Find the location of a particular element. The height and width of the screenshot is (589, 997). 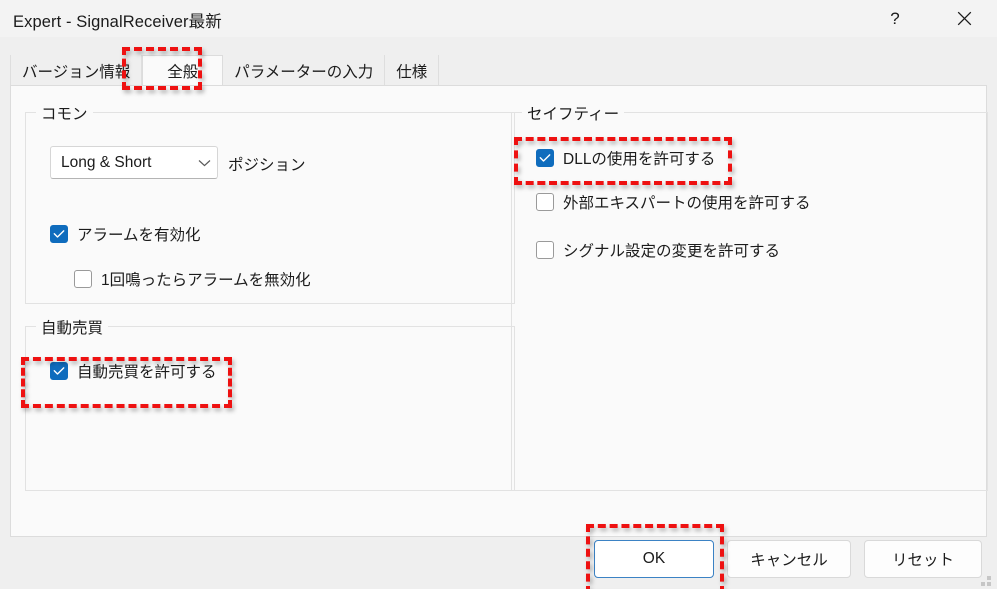

allow-signal-change-checkbox: シグナル設定の変更を許可する is located at coordinates (658, 250).